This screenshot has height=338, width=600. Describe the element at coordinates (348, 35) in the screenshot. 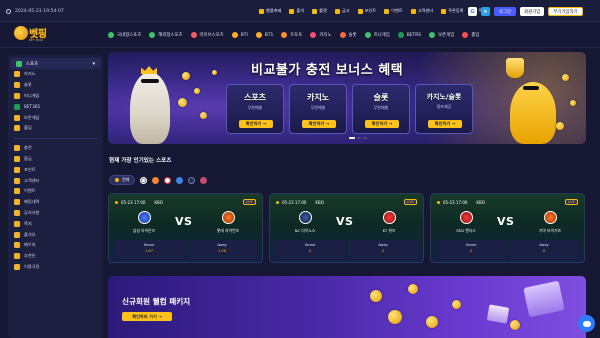

I see `nav-item-slot: 슬롯` at that location.